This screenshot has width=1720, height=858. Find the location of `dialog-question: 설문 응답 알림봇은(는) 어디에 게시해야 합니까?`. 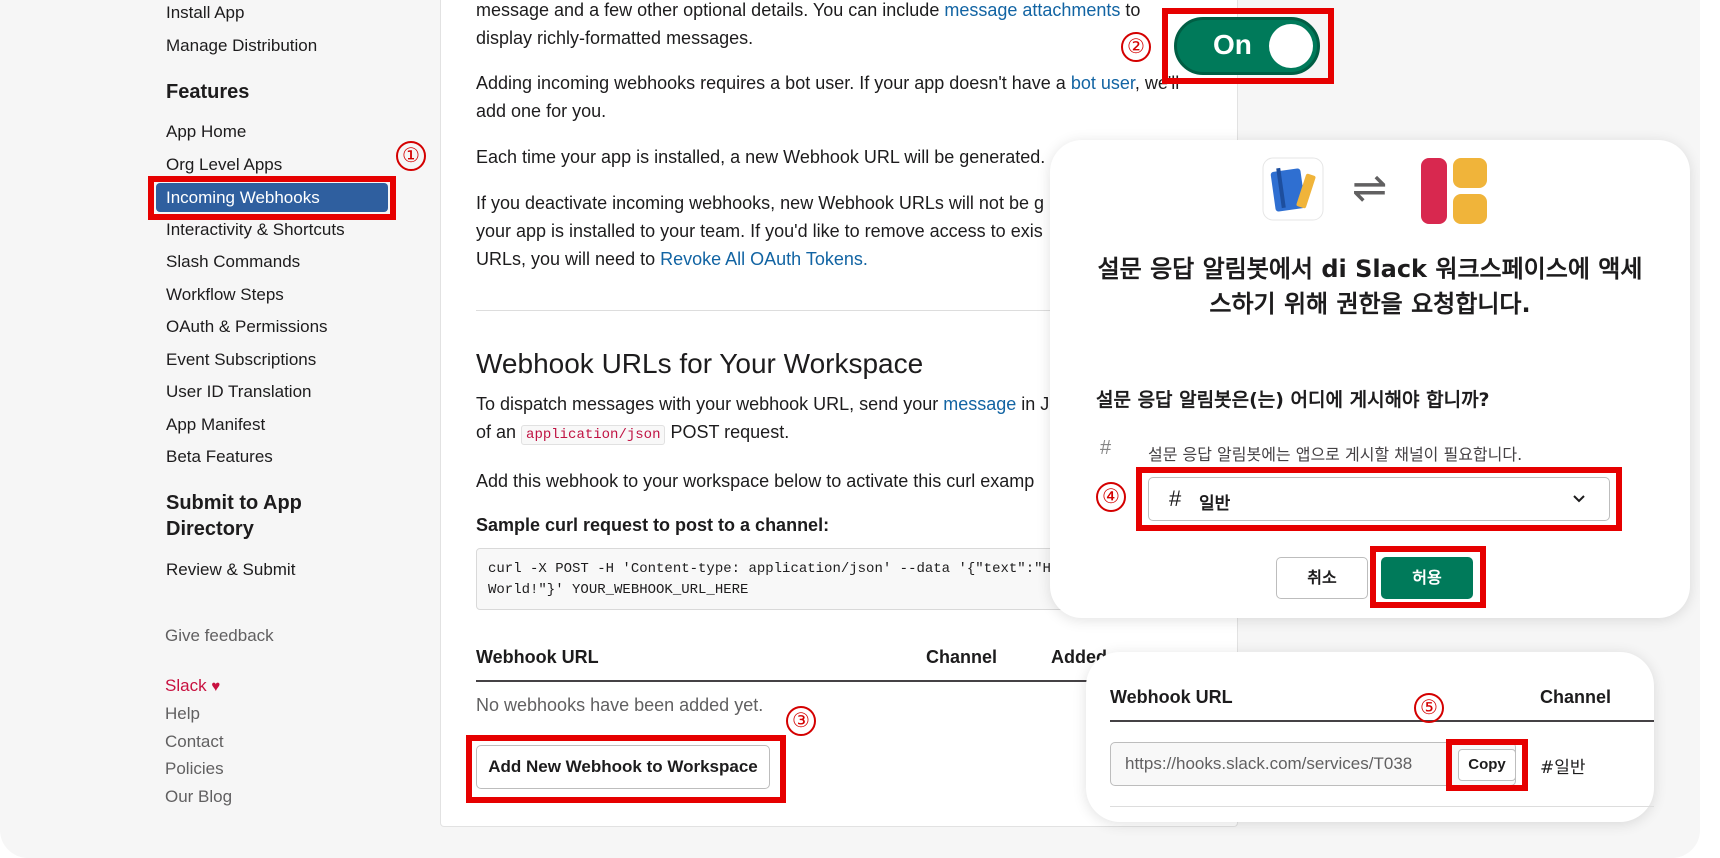

dialog-question: 설문 응답 알림봇은(는) 어디에 게시해야 합니까? is located at coordinates (1293, 400).